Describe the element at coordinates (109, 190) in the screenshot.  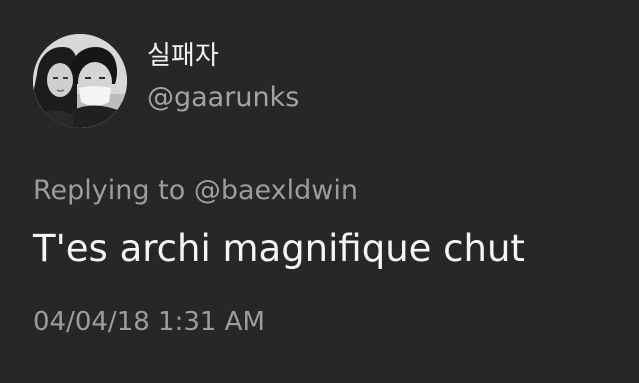
I see `replying-prefix: Replying to` at that location.